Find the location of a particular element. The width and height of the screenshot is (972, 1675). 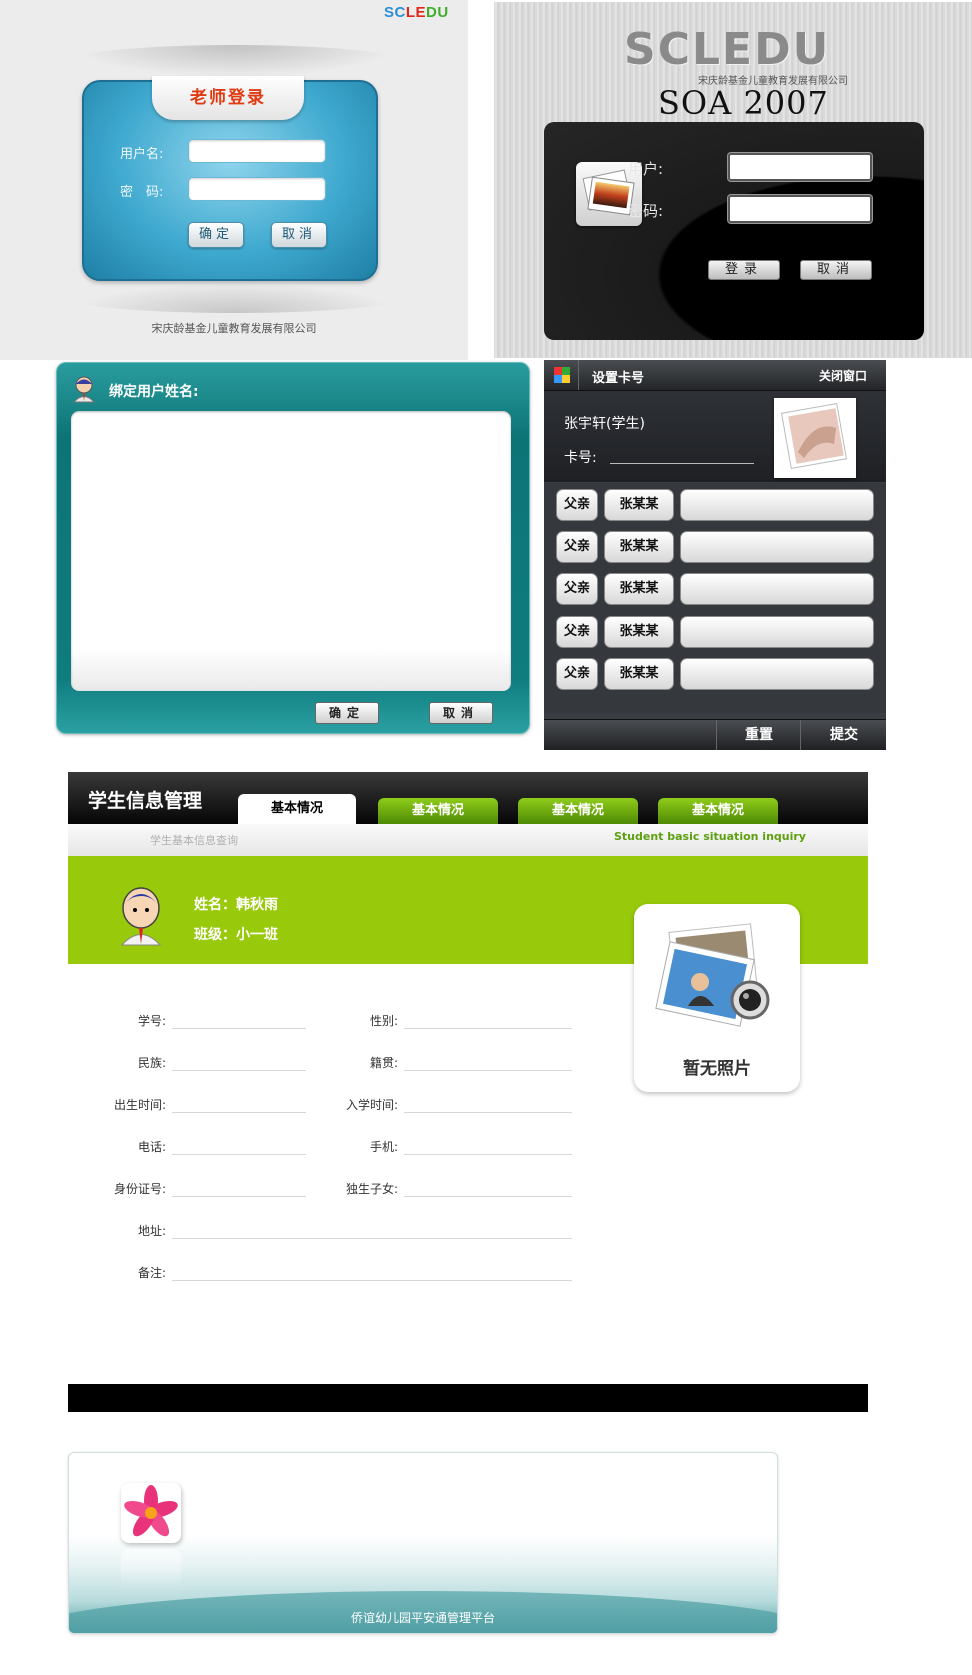

field-label: 出生时间: is located at coordinates (139, 1105).